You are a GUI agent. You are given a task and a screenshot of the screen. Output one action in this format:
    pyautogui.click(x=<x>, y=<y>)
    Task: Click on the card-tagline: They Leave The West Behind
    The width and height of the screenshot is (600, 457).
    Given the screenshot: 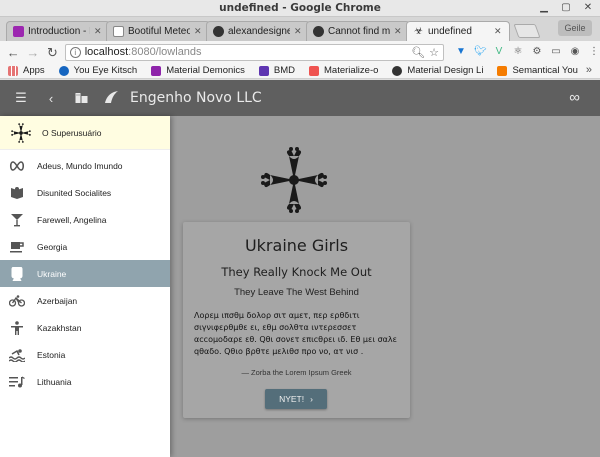 What is the action you would take?
    pyautogui.click(x=296, y=292)
    